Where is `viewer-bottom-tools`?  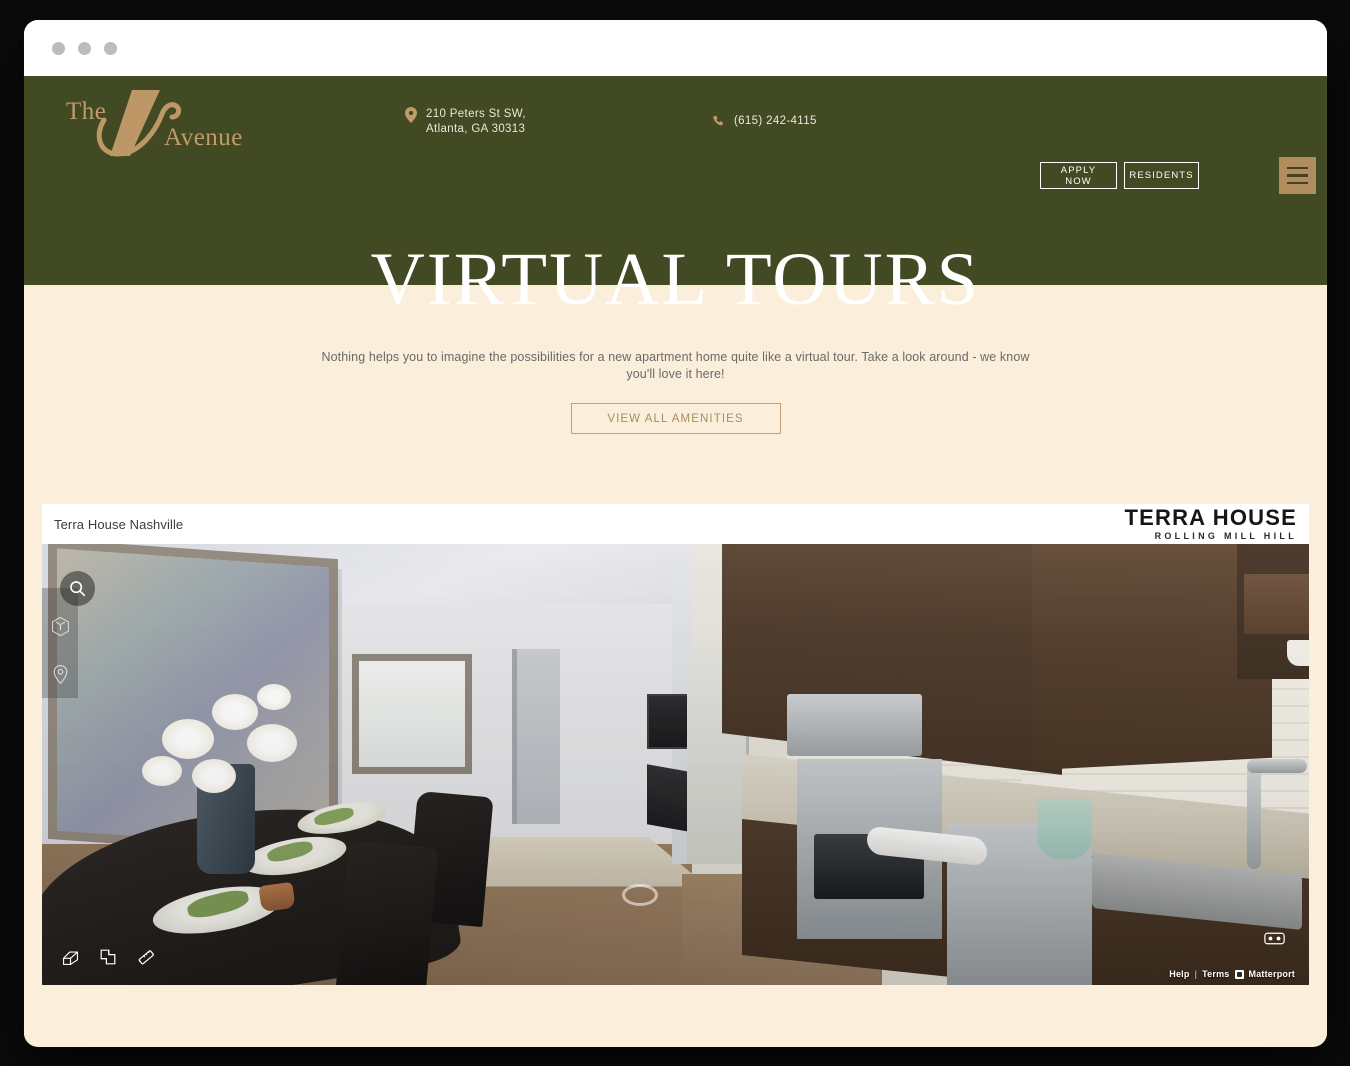 viewer-bottom-tools is located at coordinates (108, 959).